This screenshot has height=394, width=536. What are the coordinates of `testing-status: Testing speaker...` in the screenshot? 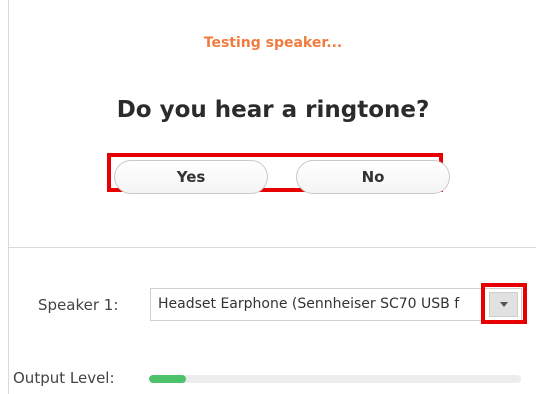 It's located at (273, 43).